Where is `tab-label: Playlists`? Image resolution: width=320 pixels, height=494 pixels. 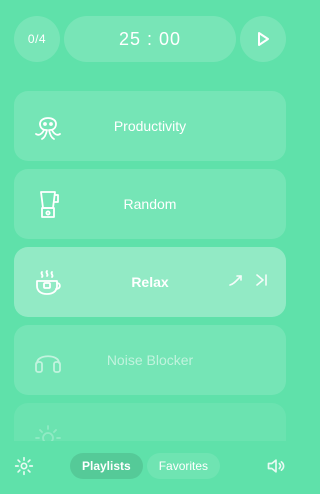
tab-label: Playlists is located at coordinates (106, 466).